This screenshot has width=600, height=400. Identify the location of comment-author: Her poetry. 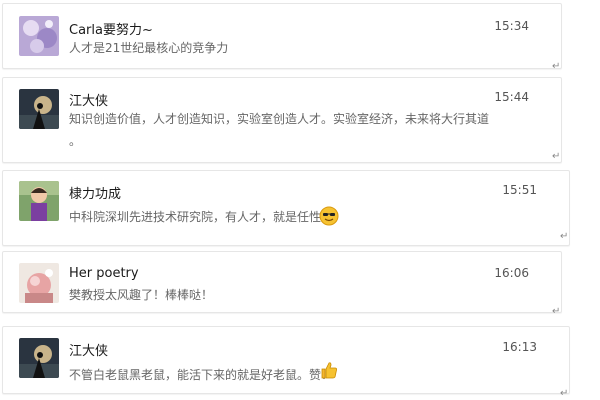
(104, 273).